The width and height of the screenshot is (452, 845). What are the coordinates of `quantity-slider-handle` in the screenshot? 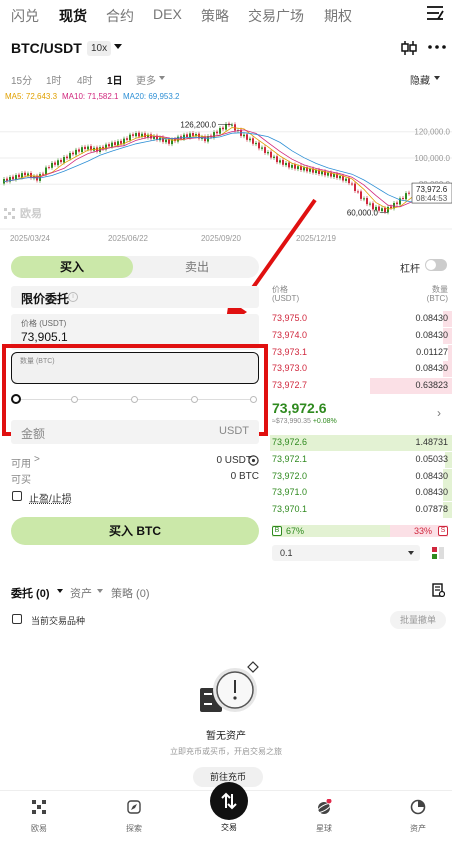 It's located at (16, 399).